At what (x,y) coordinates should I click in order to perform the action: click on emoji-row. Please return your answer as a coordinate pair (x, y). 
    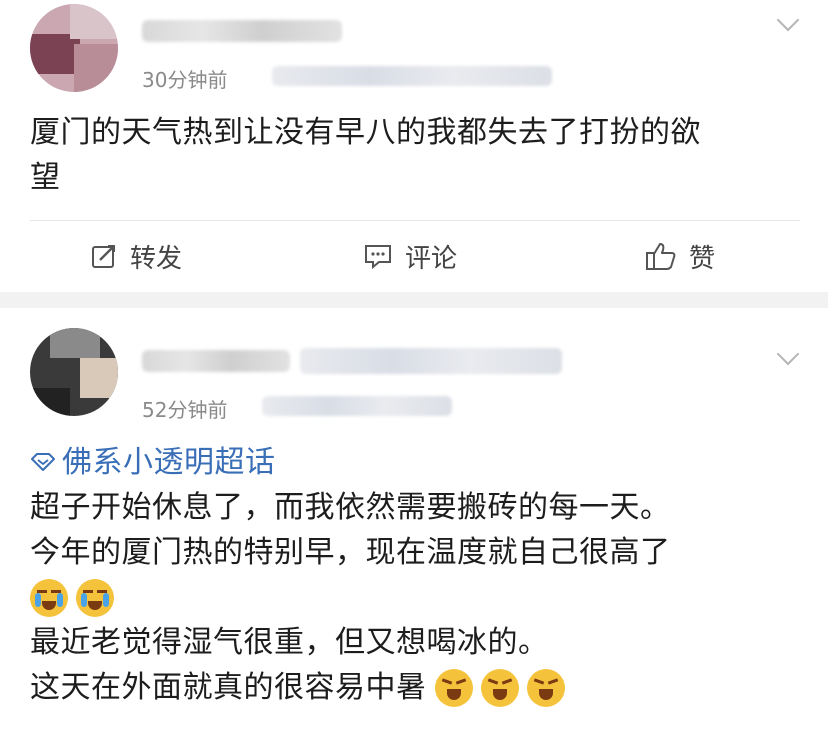
    Looking at the image, I should click on (415, 597).